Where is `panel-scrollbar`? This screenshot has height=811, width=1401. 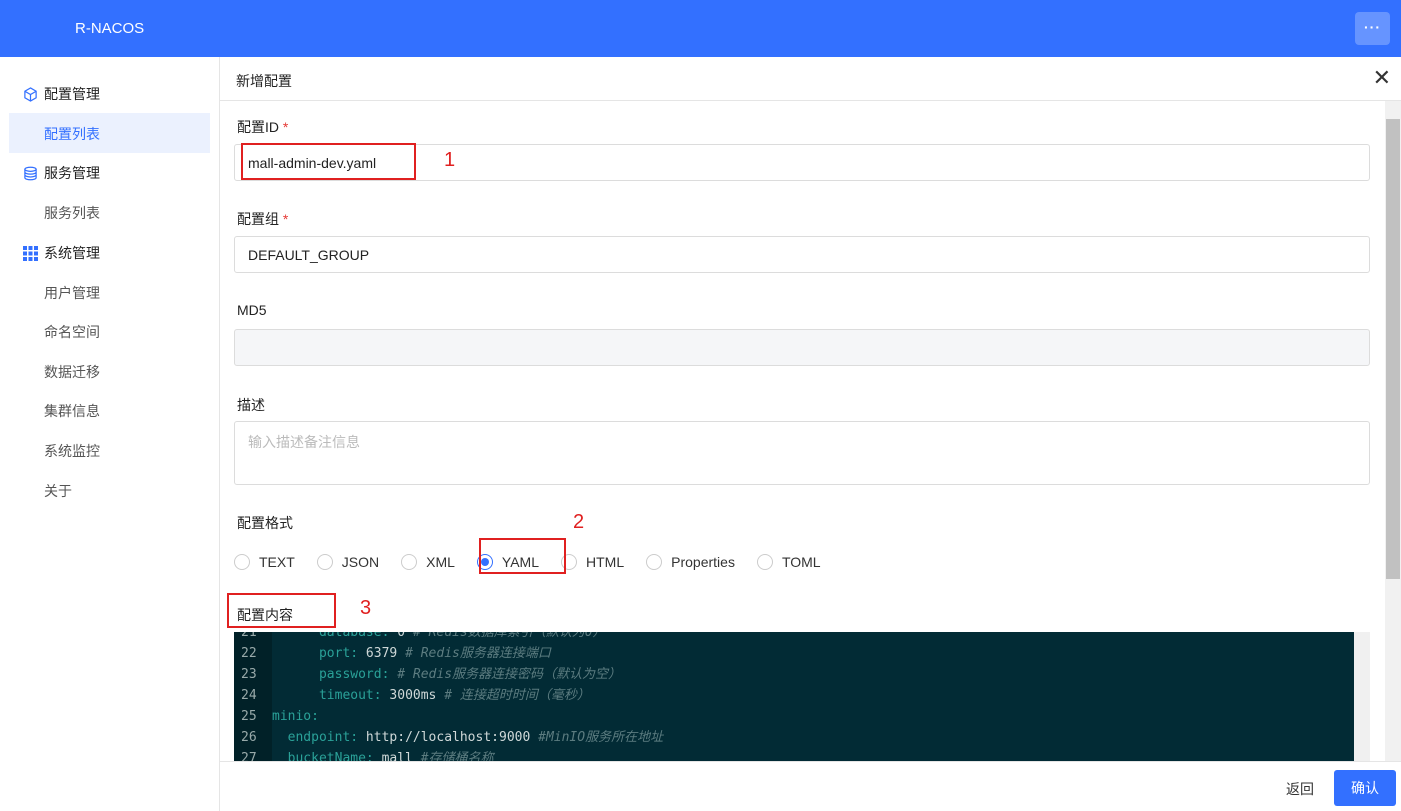
panel-scrollbar is located at coordinates (1393, 431).